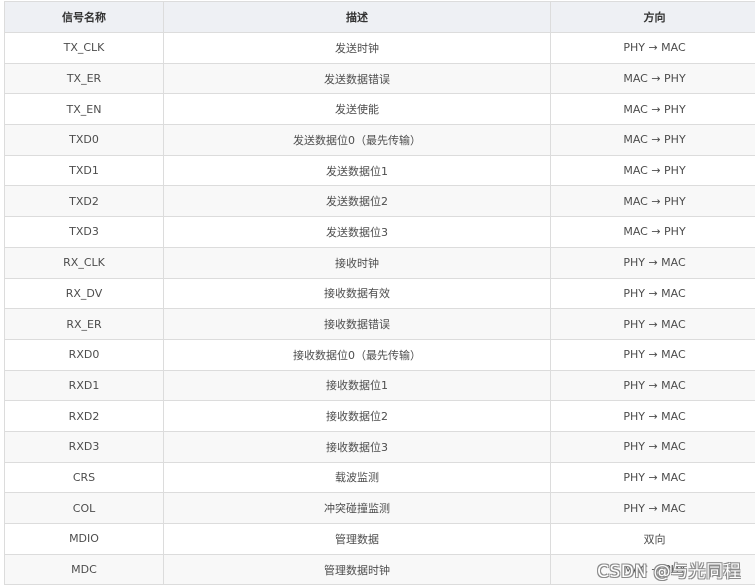 This screenshot has width=755, height=588. I want to click on signal-name-cell: TXD3, so click(84, 232).